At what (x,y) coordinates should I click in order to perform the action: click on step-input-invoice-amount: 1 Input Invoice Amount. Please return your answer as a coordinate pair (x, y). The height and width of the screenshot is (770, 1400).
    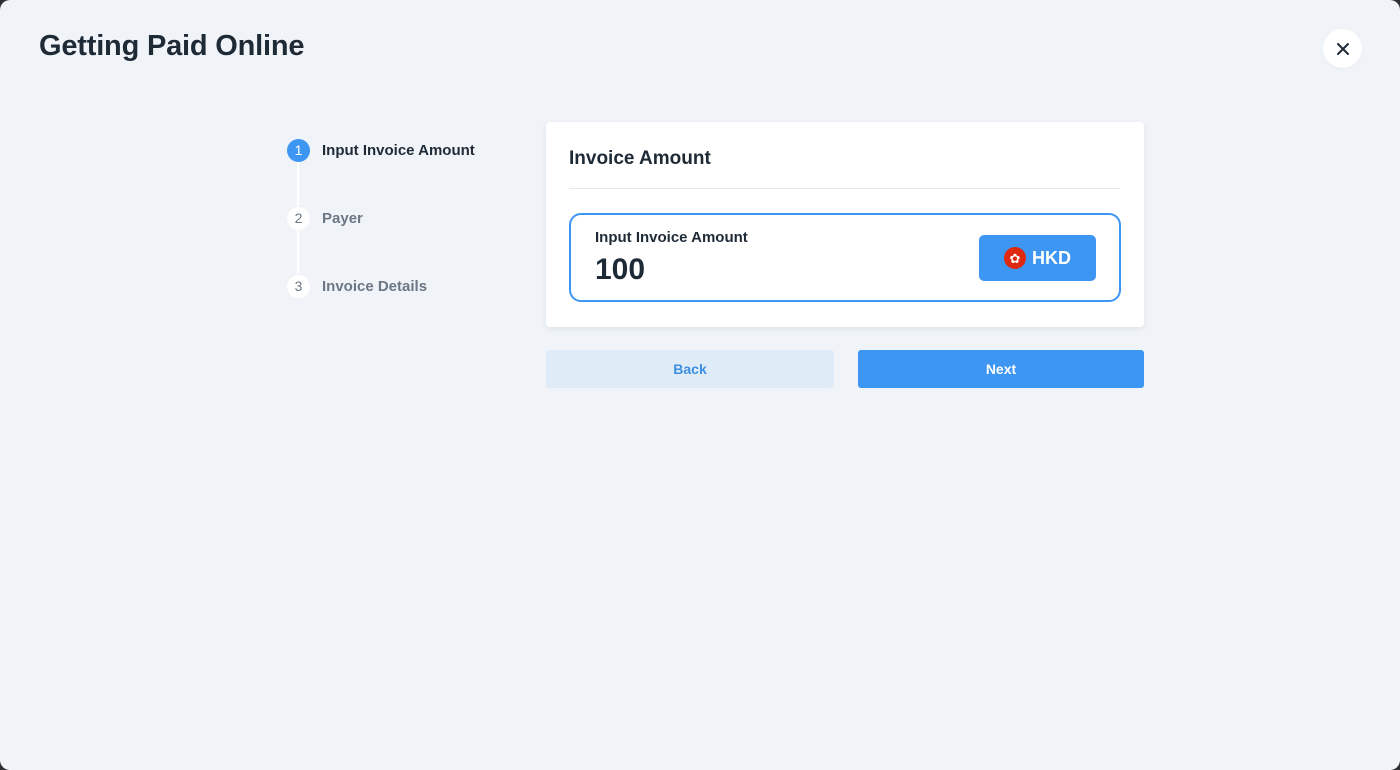
    Looking at the image, I should click on (381, 150).